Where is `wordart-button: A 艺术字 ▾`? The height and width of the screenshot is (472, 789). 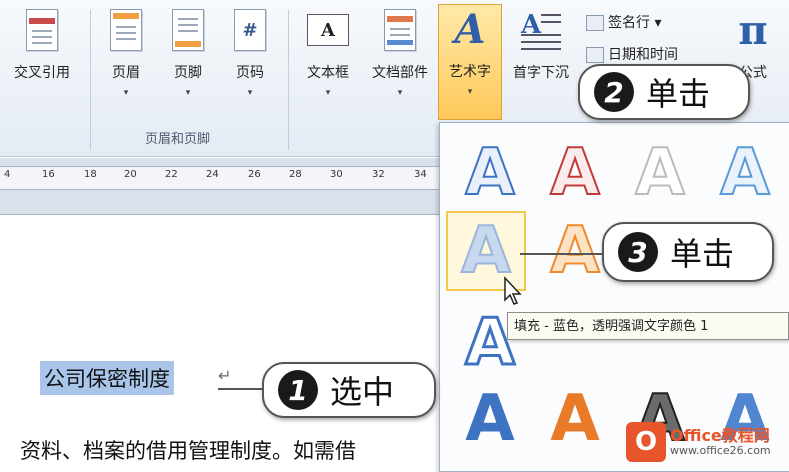
wordart-button: A 艺术字 ▾ is located at coordinates (470, 62).